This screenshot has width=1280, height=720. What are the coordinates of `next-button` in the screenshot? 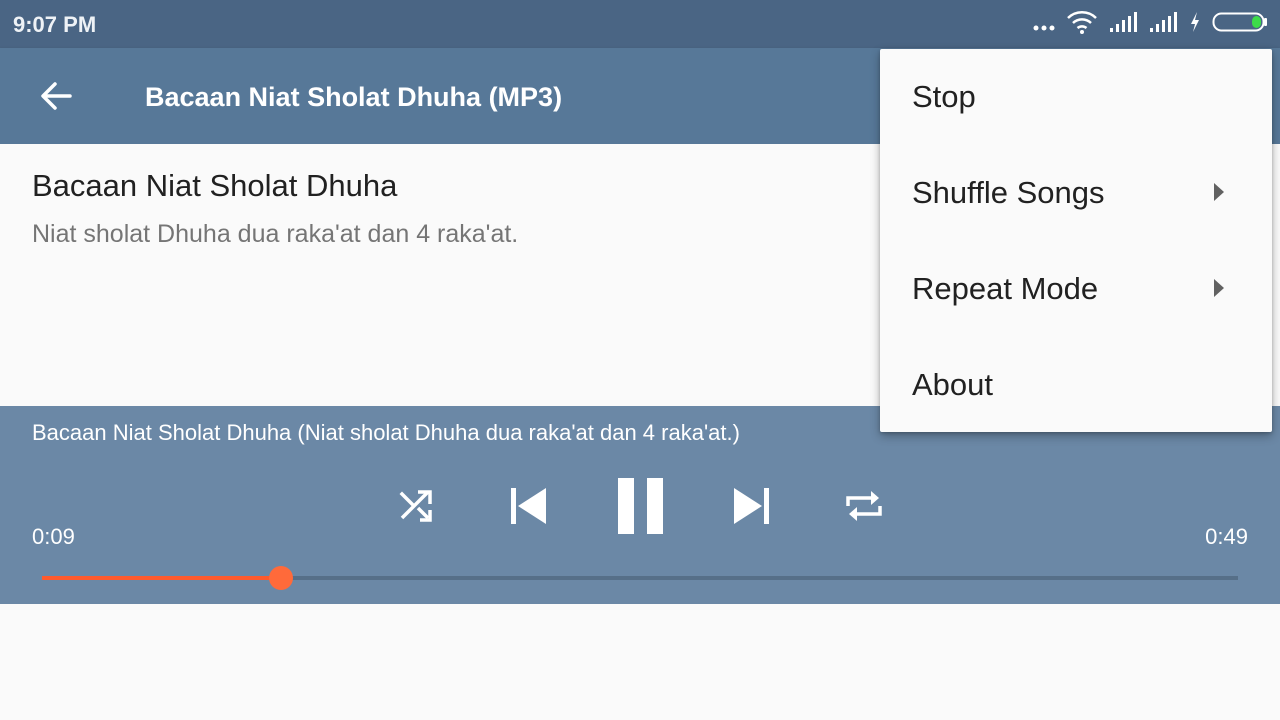 It's located at (752, 506).